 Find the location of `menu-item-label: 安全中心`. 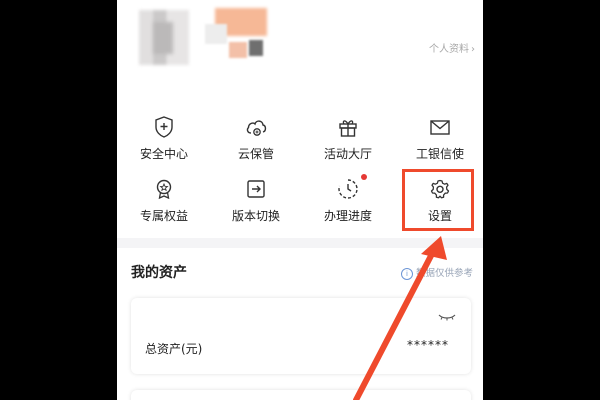

menu-item-label: 安全中心 is located at coordinates (163, 154).